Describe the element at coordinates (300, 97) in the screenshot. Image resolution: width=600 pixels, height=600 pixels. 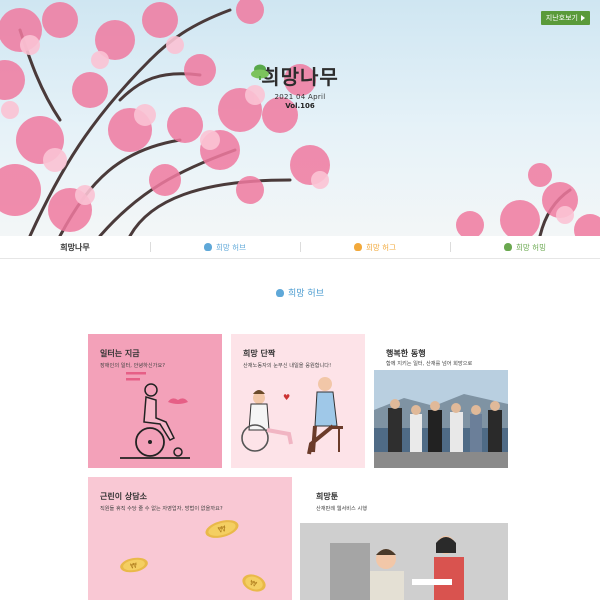
I see `issue-date: 2021 04 April` at that location.